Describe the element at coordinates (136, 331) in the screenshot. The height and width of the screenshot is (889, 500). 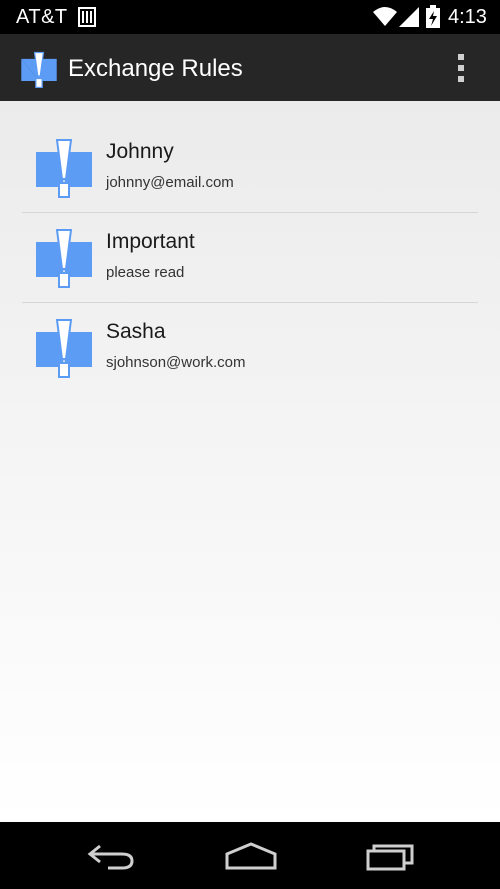
I see `rule-name: Sasha` at that location.